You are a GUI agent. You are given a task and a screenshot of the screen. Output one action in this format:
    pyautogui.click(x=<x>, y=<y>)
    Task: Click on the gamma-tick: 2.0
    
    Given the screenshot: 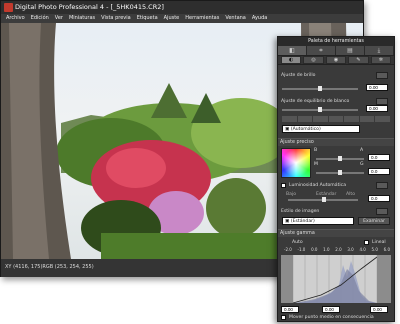 What is the action you would take?
    pyautogui.click(x=338, y=249)
    